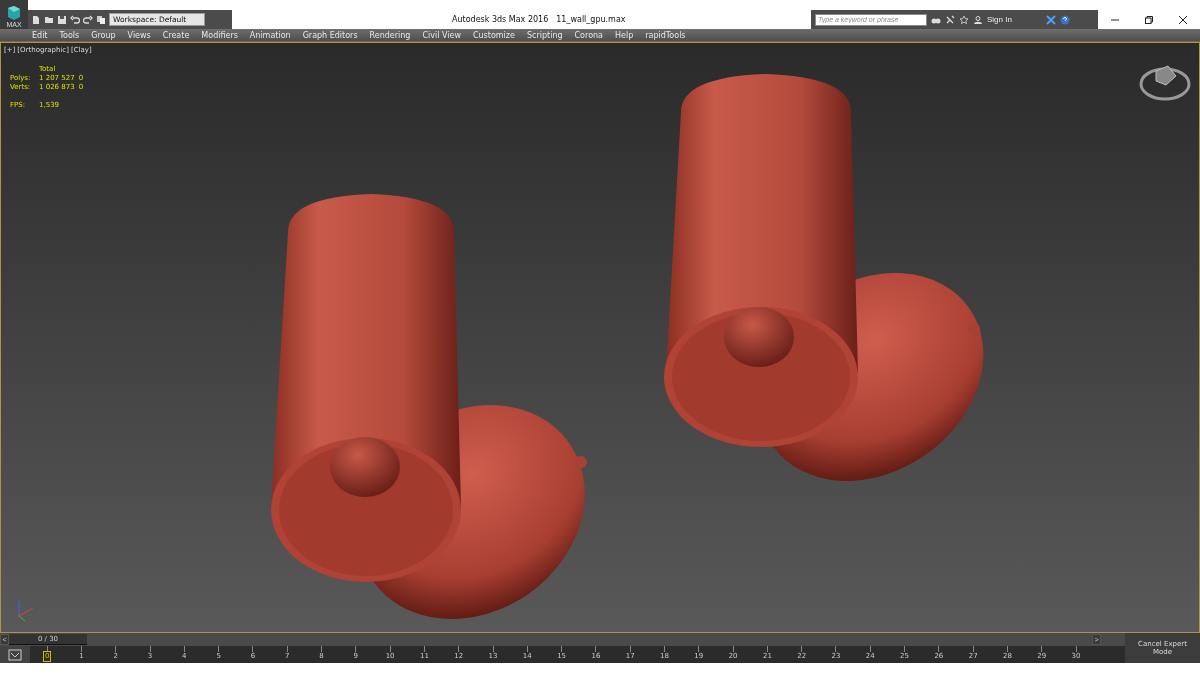 Image resolution: width=1200 pixels, height=675 pixels. What do you see at coordinates (544, 35) in the screenshot?
I see `menu-item: Scripting` at bounding box center [544, 35].